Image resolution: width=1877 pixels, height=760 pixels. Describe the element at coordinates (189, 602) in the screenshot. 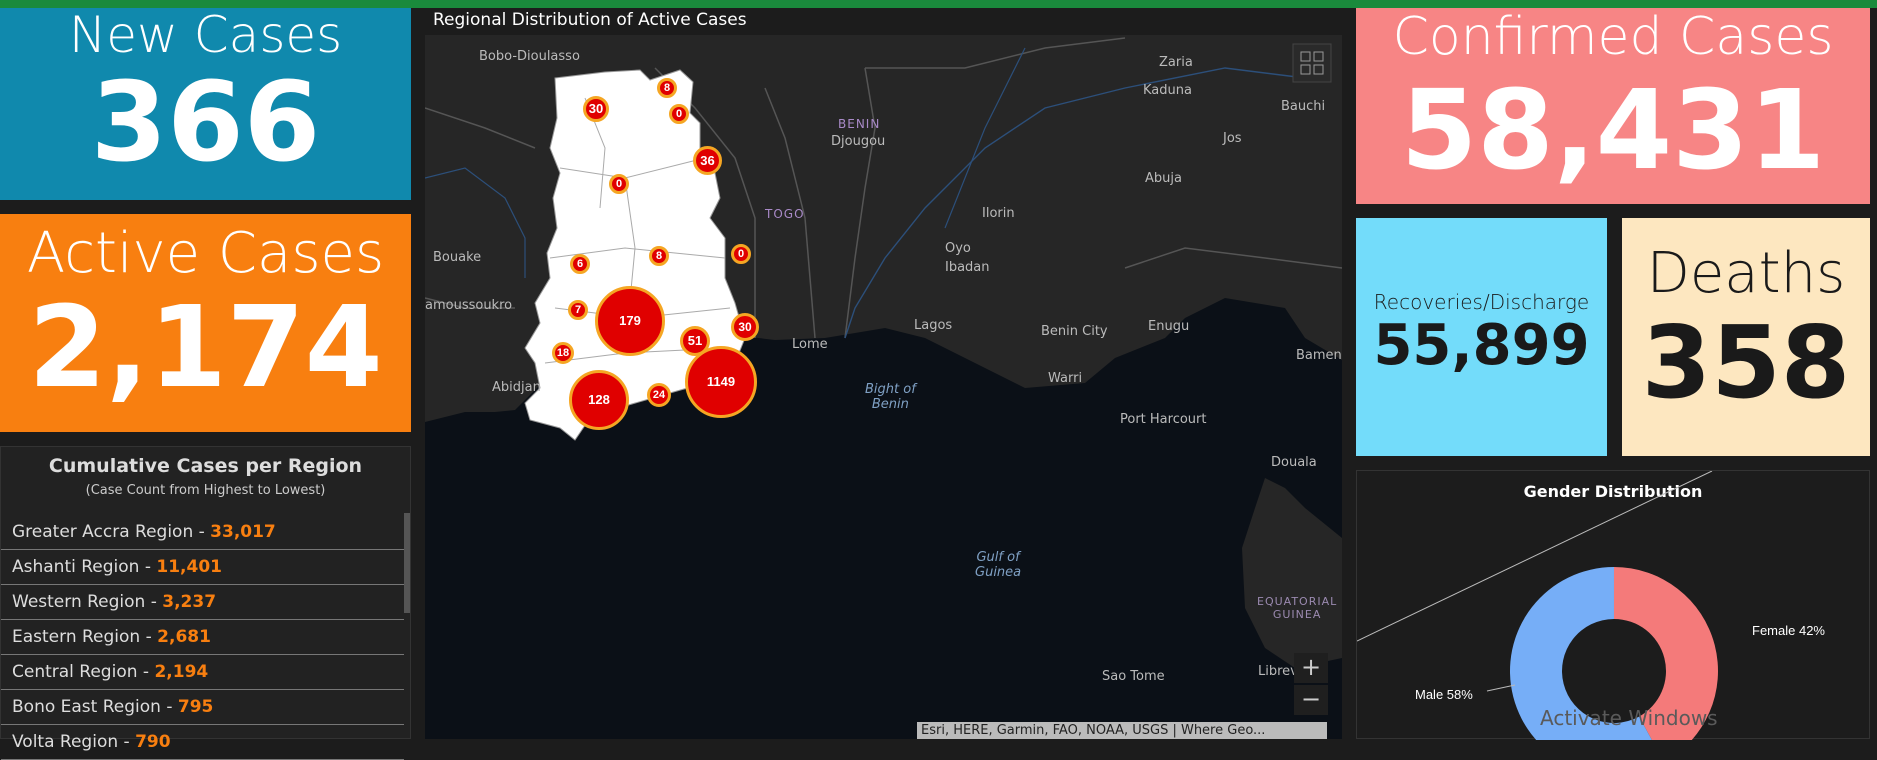

I see `region-count: 3,237` at that location.